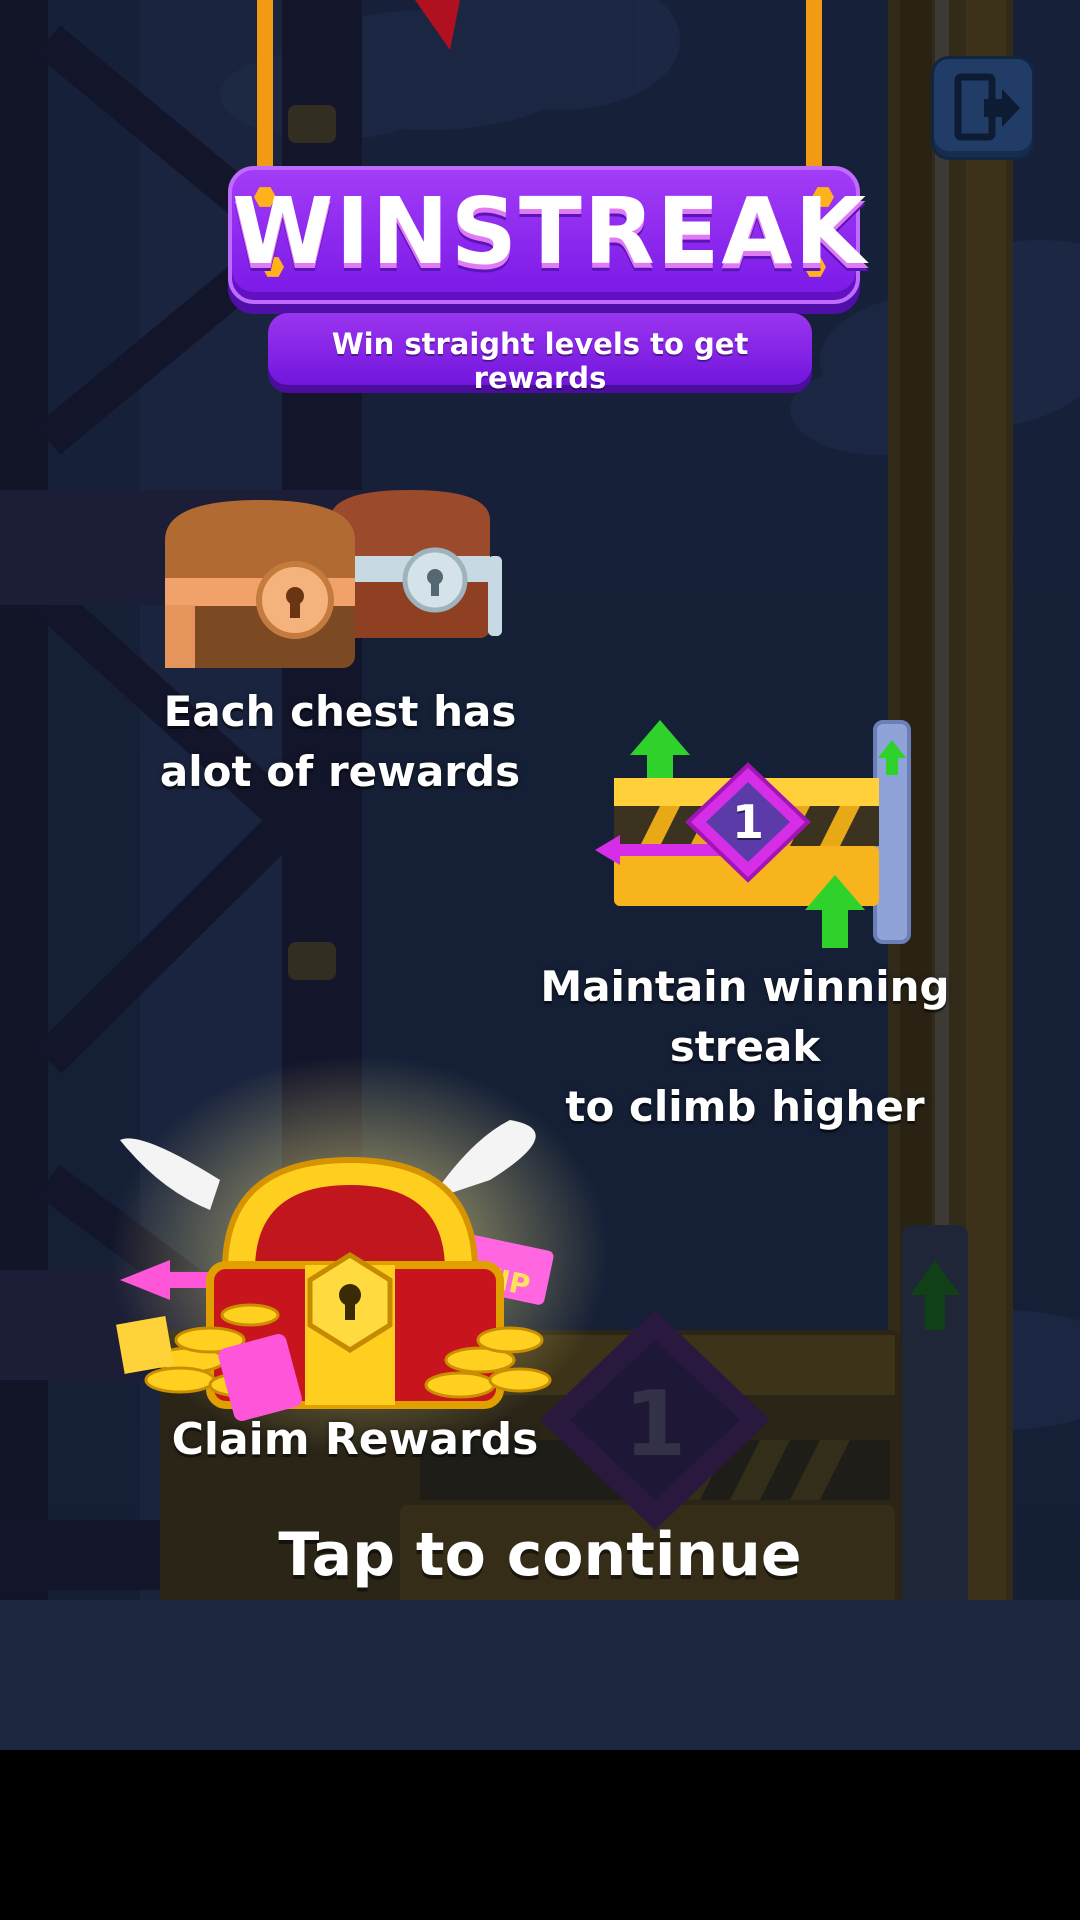 This screenshot has height=1920, width=1080. Describe the element at coordinates (550, 231) in the screenshot. I see `winstreak-title: WINSTREAK` at that location.